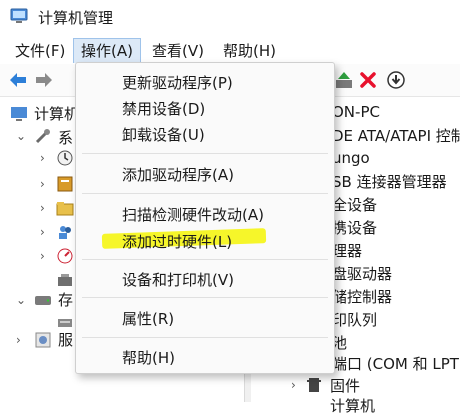 Image resolution: width=460 pixels, height=416 pixels. Describe the element at coordinates (65, 158) in the screenshot. I see `task-scheduler-icon` at that location.